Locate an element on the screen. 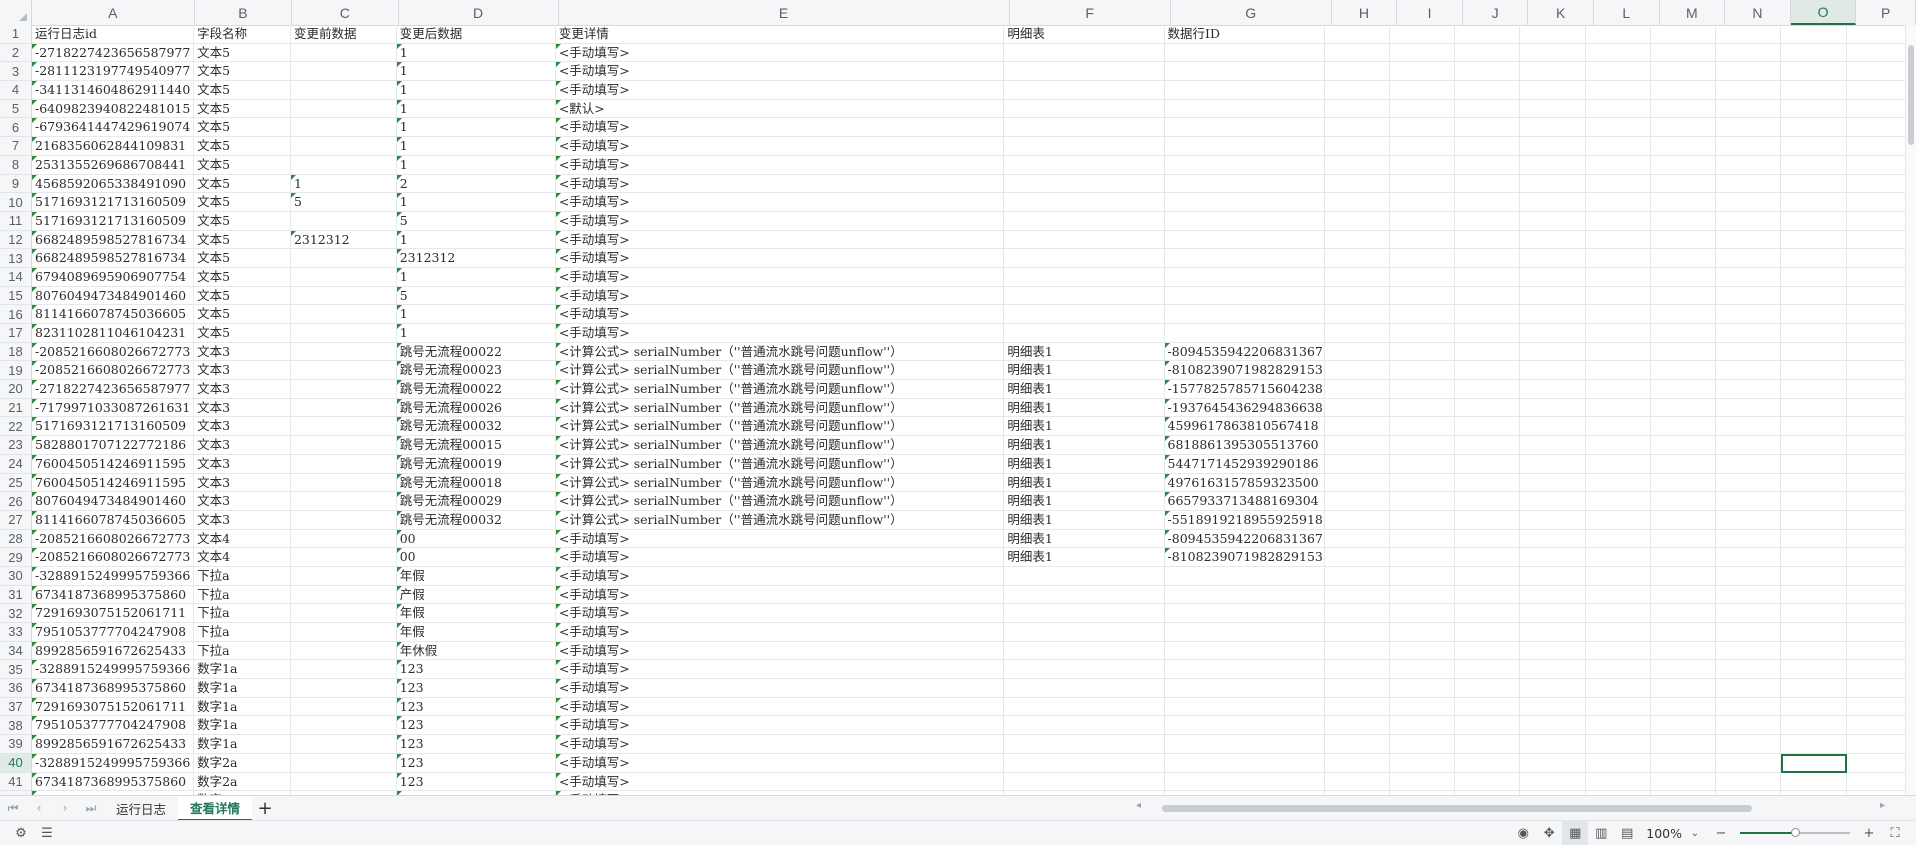 The width and height of the screenshot is (1916, 845). cell-i33 is located at coordinates (1423, 632).